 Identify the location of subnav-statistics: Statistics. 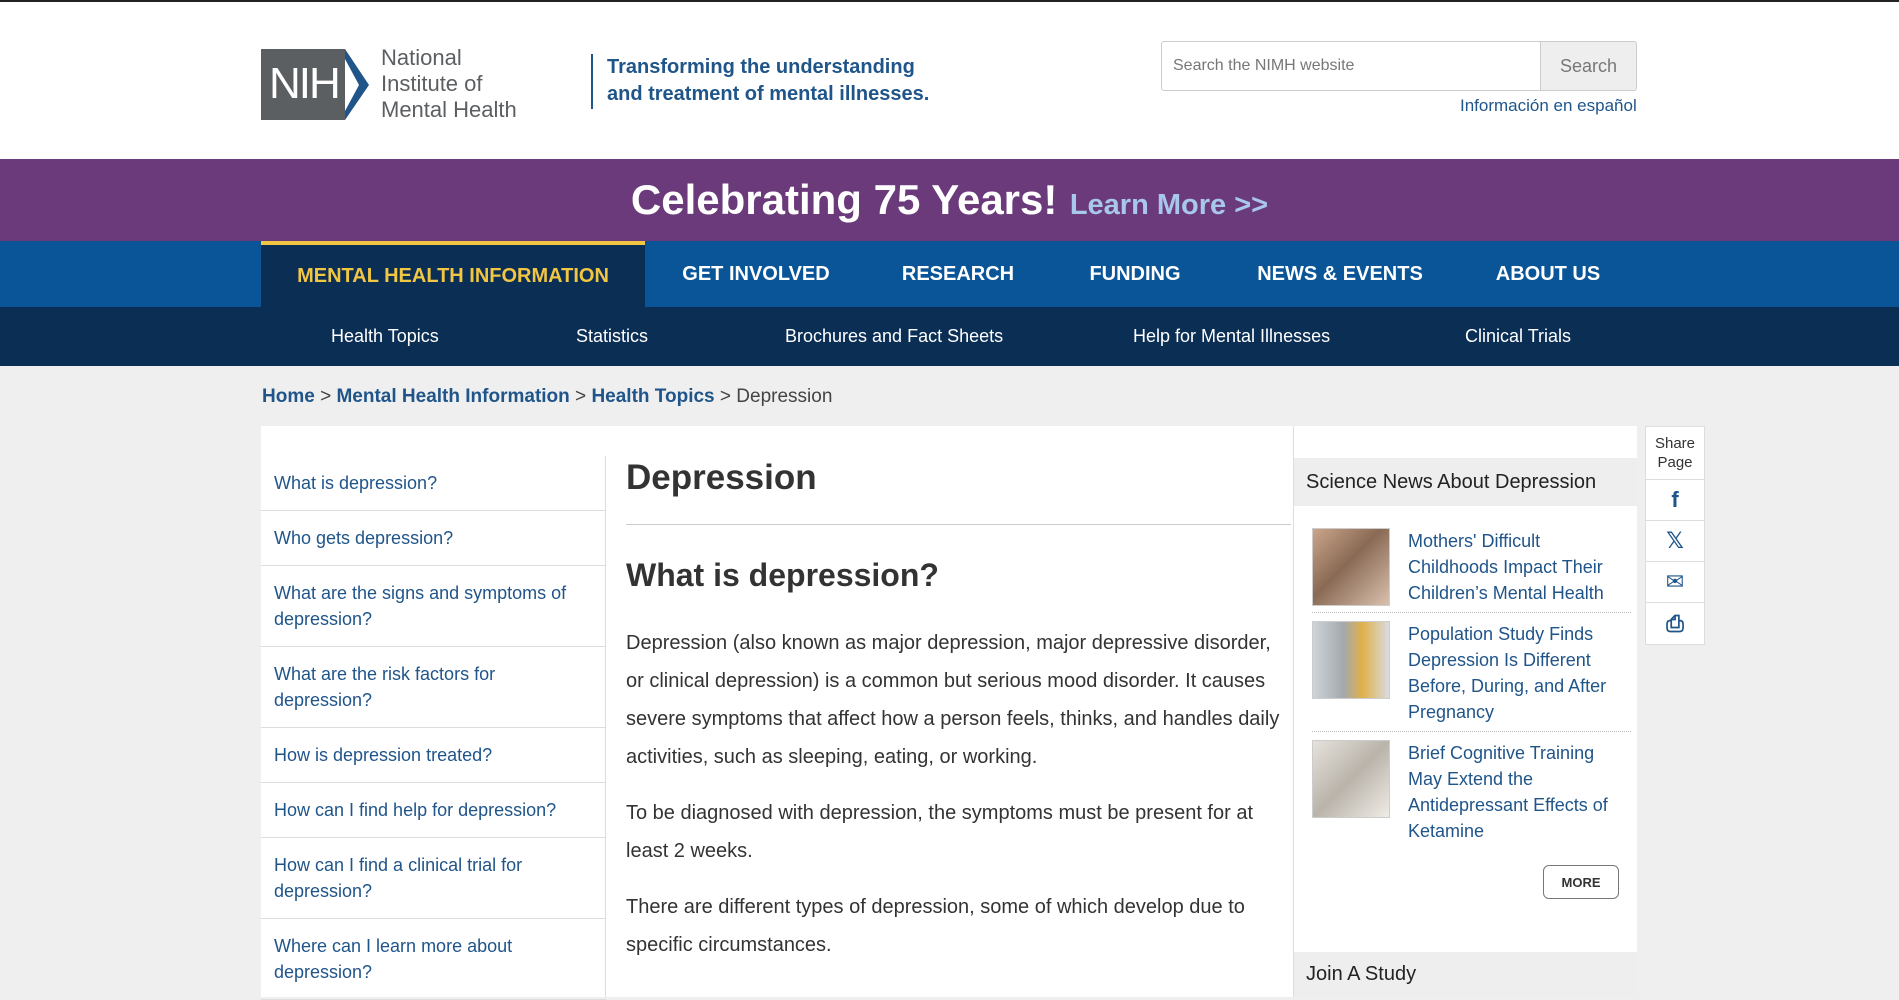
(612, 336).